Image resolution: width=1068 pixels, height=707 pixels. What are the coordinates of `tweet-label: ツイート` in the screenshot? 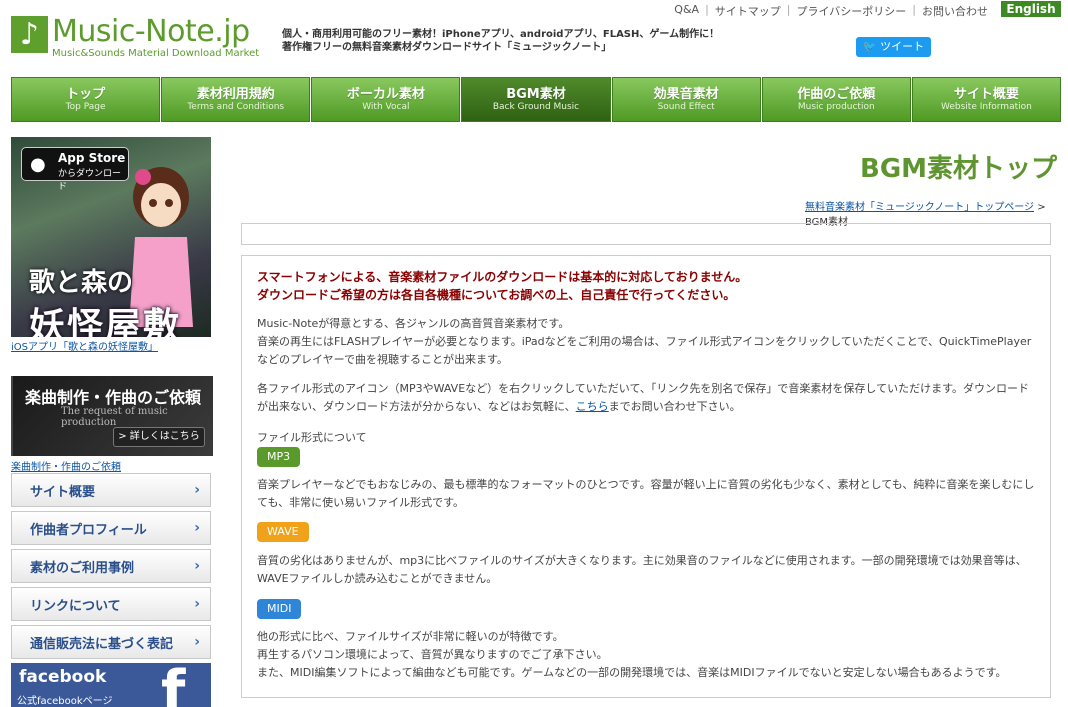 It's located at (902, 46).